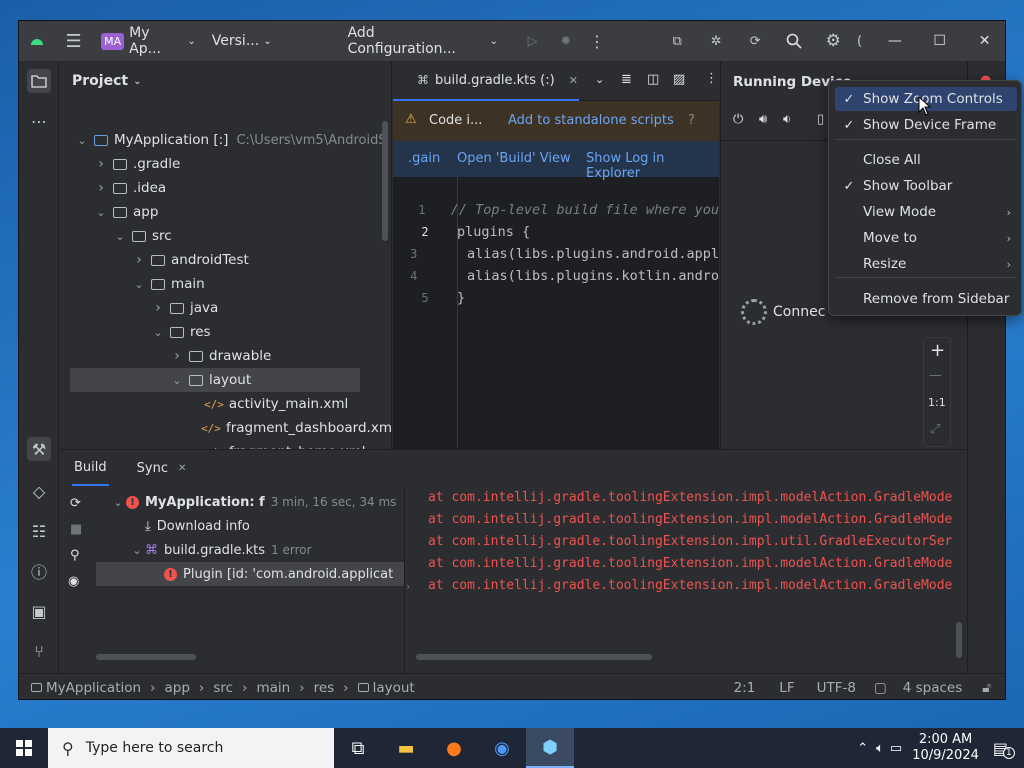 This screenshot has height=768, width=1024. What do you see at coordinates (755, 41) in the screenshot?
I see `sync-gradle-icon: ⟳` at bounding box center [755, 41].